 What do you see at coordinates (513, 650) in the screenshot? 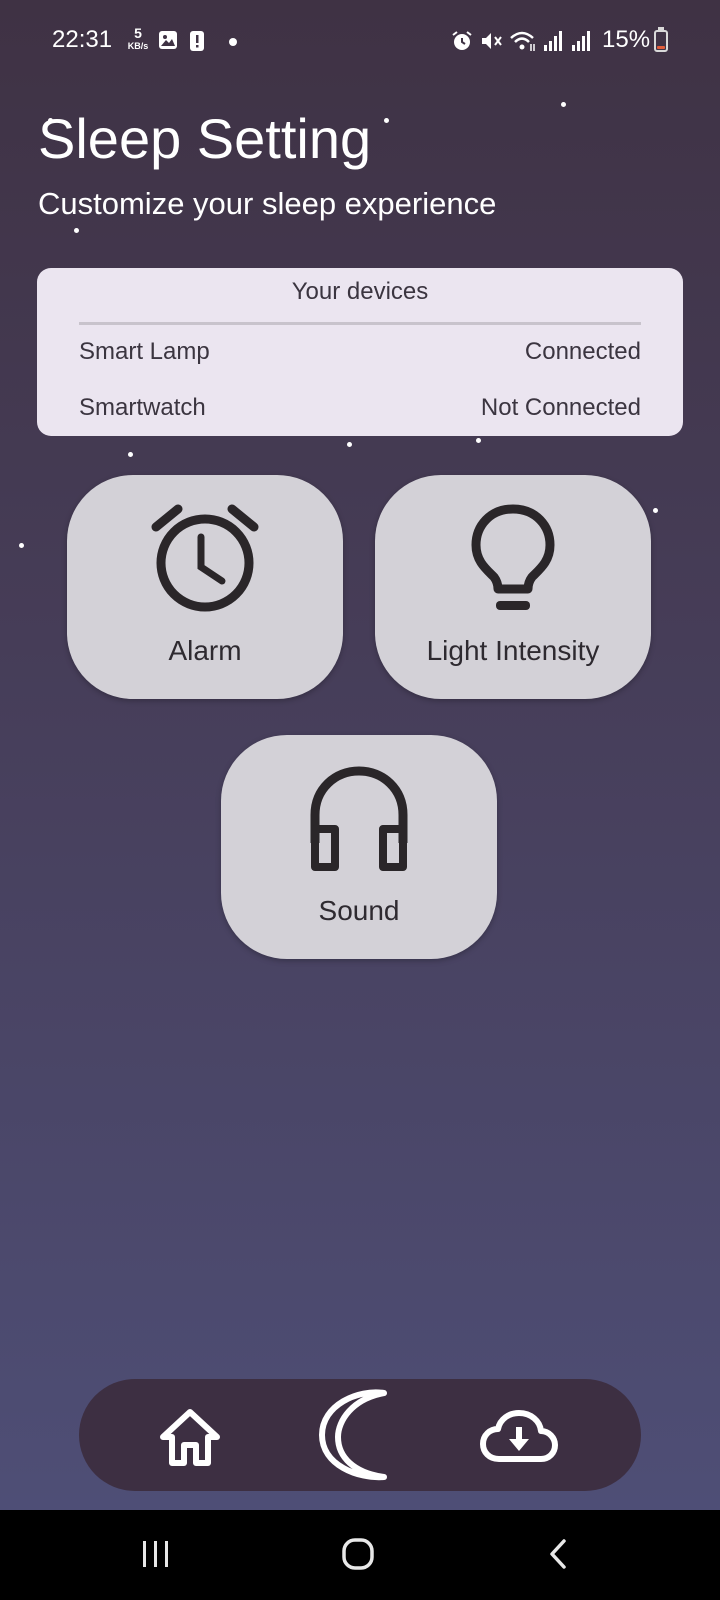
I see `light-intensity-label: Light Intensity` at bounding box center [513, 650].